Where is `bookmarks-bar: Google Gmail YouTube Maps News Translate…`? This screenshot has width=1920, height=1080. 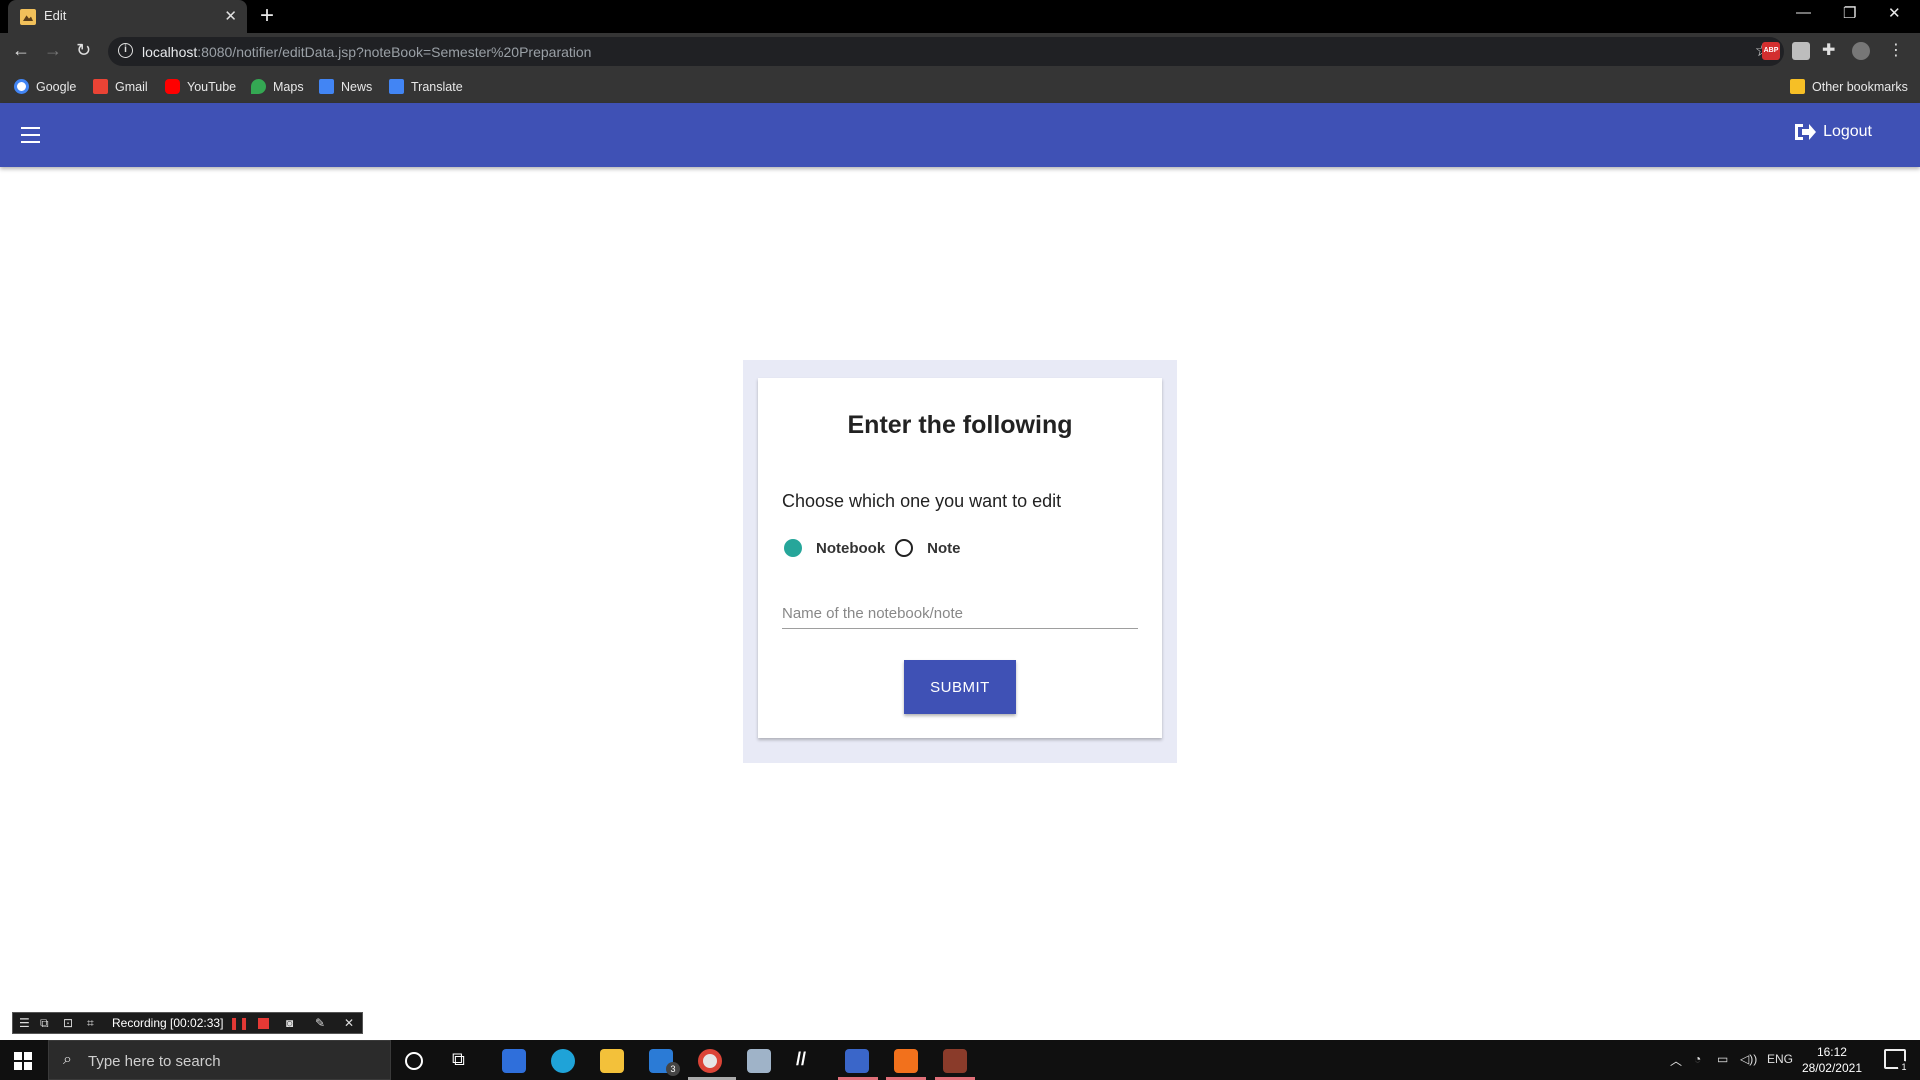 bookmarks-bar: Google Gmail YouTube Maps News Translate… is located at coordinates (960, 86).